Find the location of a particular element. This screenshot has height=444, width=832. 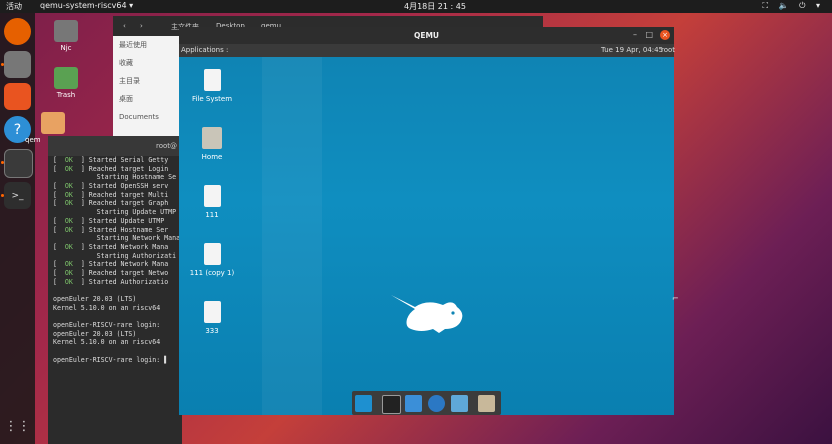

drive-icon is located at coordinates (212, 80).